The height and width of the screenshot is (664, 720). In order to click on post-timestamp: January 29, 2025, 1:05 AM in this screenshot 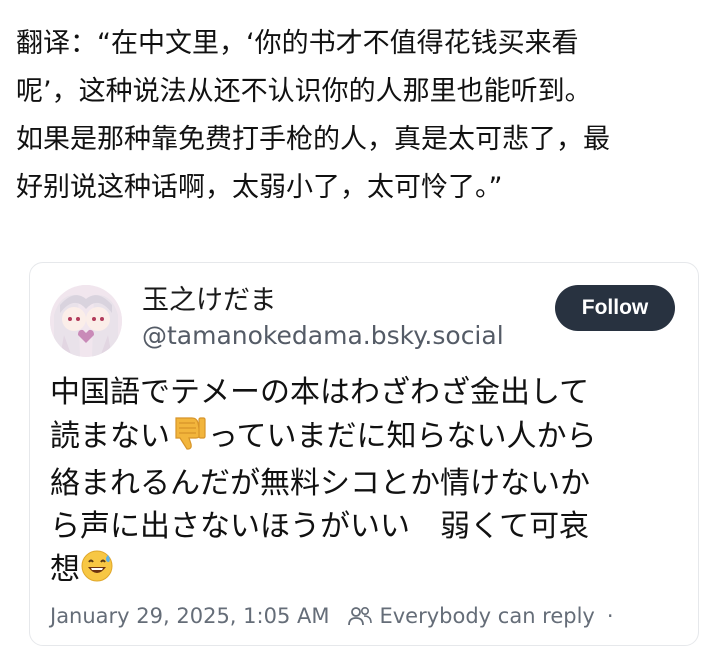, I will do `click(189, 616)`.